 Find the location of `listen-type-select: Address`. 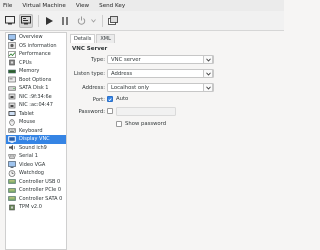

listen-type-select: Address is located at coordinates (160, 73).